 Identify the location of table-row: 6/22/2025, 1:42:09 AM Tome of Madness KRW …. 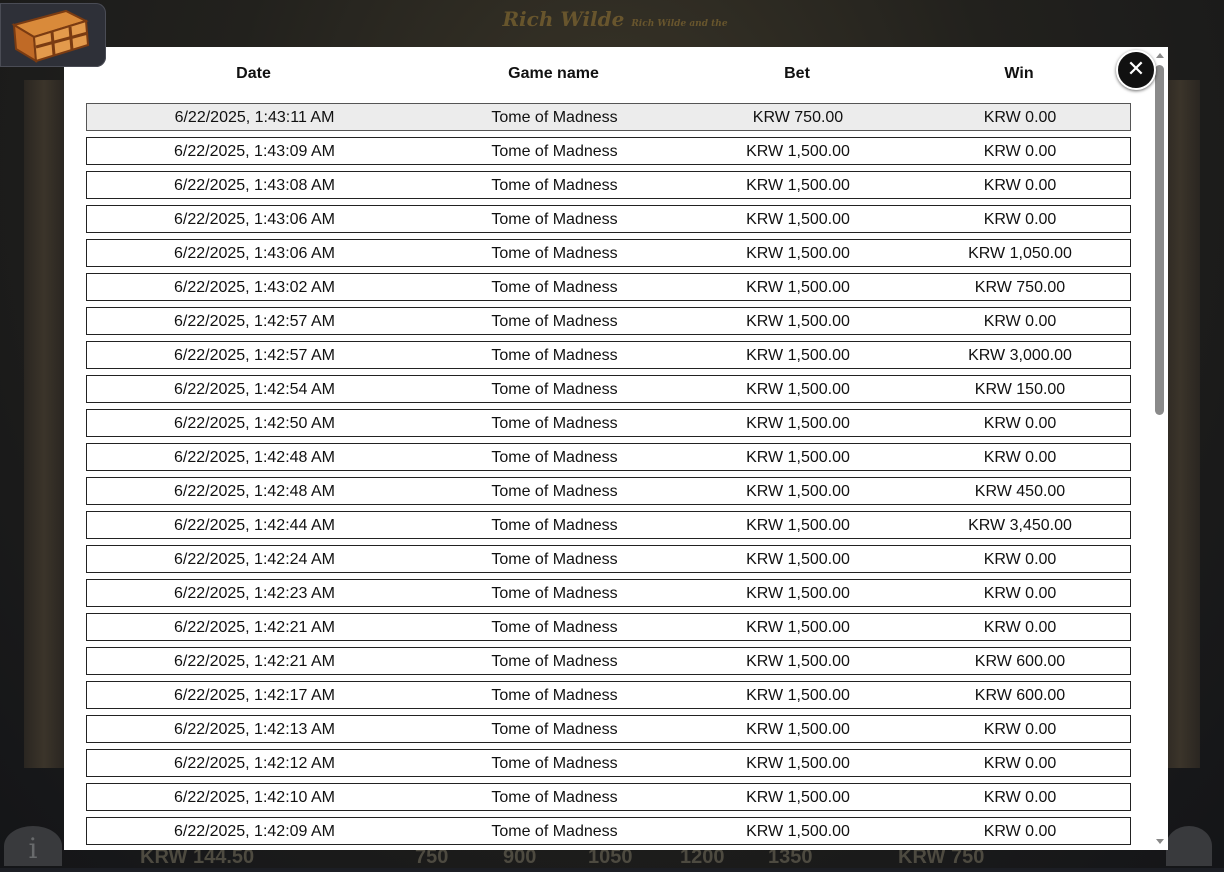
(608, 831).